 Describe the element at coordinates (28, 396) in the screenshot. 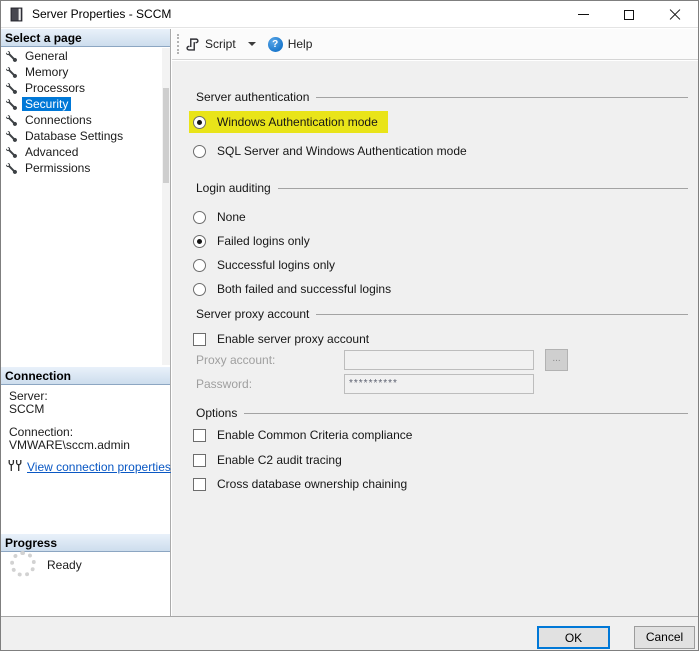

I see `server-label: Server:` at that location.